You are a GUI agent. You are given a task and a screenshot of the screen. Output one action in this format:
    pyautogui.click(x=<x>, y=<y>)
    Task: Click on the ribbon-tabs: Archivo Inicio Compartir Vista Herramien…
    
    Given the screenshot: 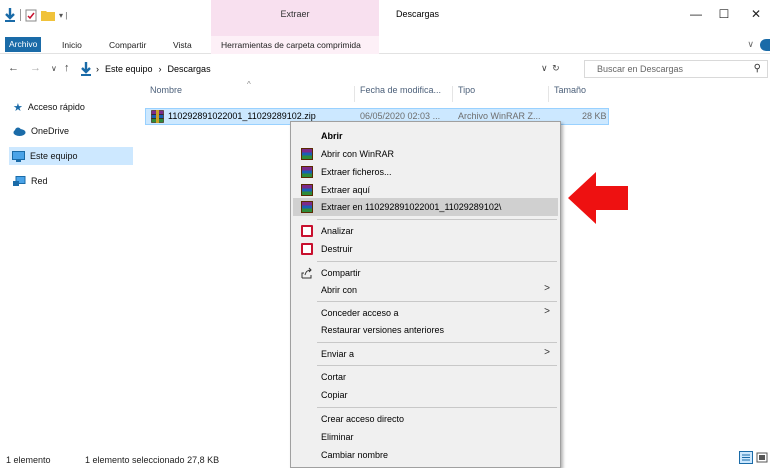 What is the action you would take?
    pyautogui.click(x=385, y=45)
    